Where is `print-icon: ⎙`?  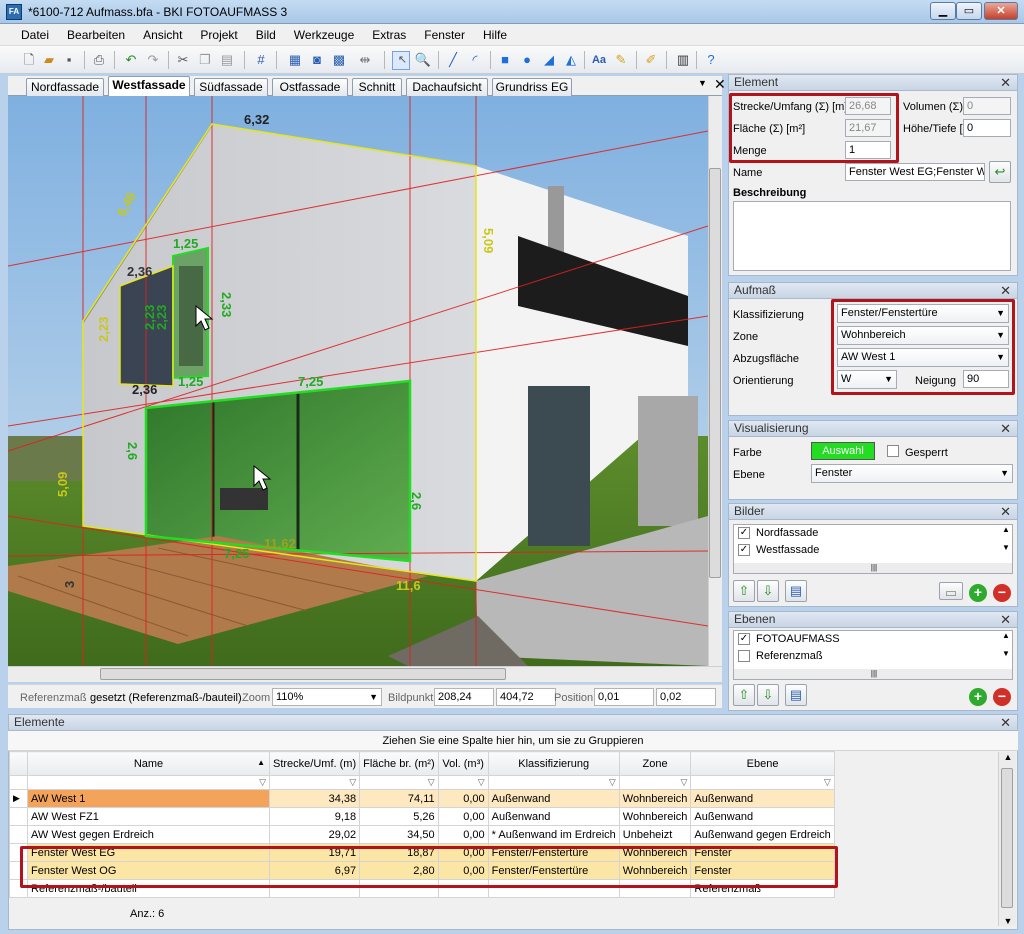 print-icon: ⎙ is located at coordinates (99, 60).